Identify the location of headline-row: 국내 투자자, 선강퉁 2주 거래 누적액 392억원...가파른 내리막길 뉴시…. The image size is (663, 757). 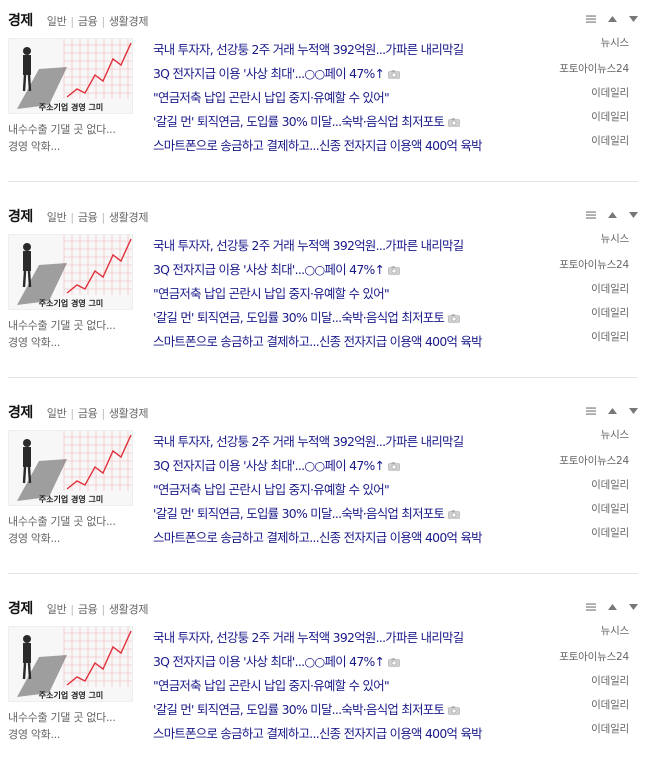
(393, 441).